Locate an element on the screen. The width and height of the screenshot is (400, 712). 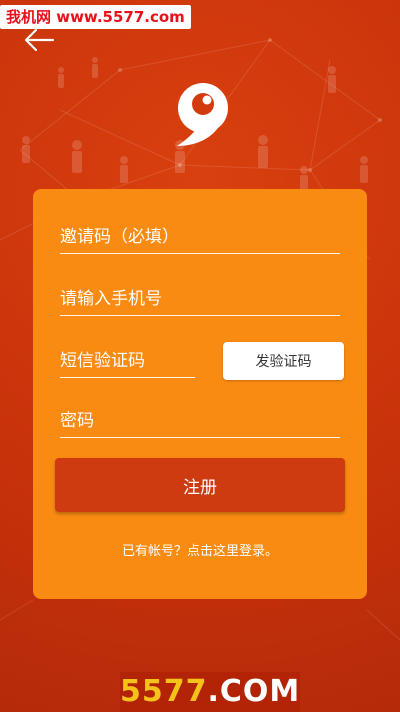
phone-field is located at coordinates (200, 299).